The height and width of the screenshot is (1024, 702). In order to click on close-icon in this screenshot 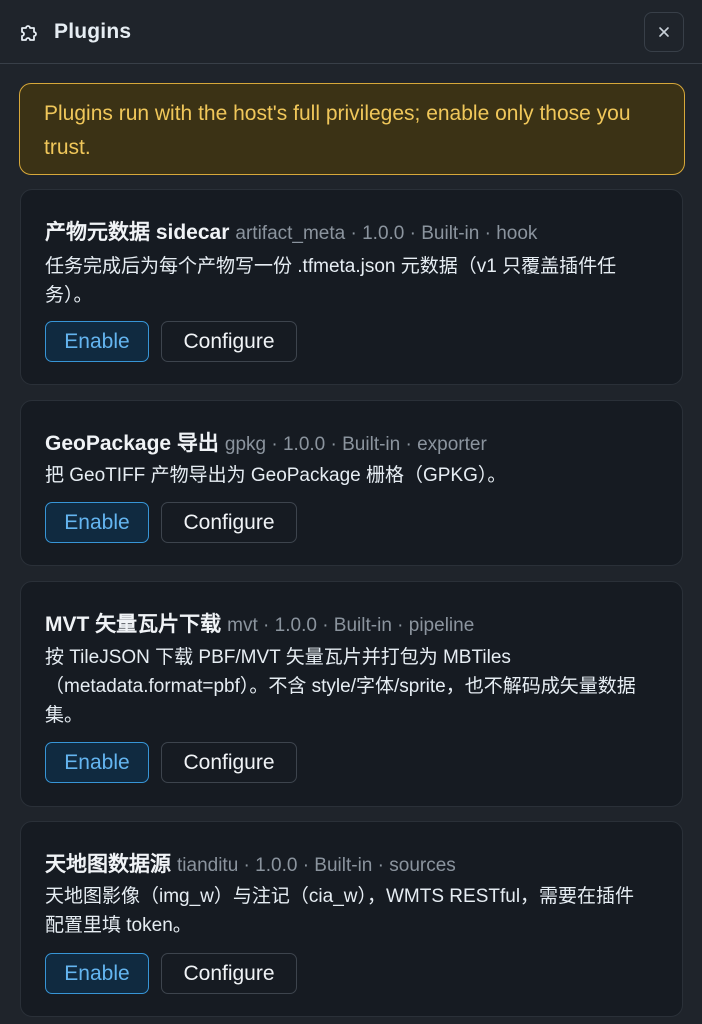, I will do `click(664, 32)`.